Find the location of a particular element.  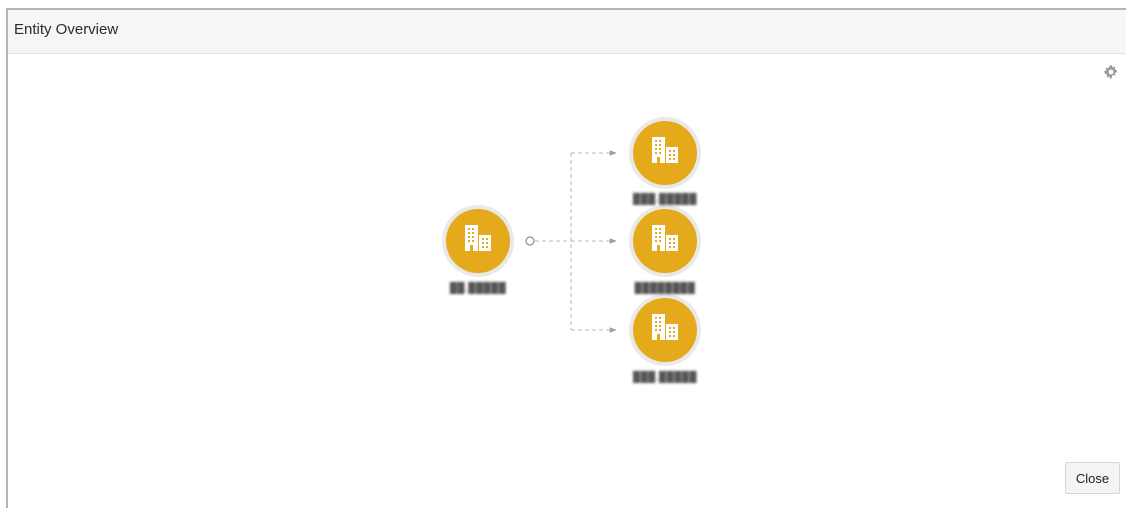

node-label-root: ██.█████ is located at coordinates (478, 288).